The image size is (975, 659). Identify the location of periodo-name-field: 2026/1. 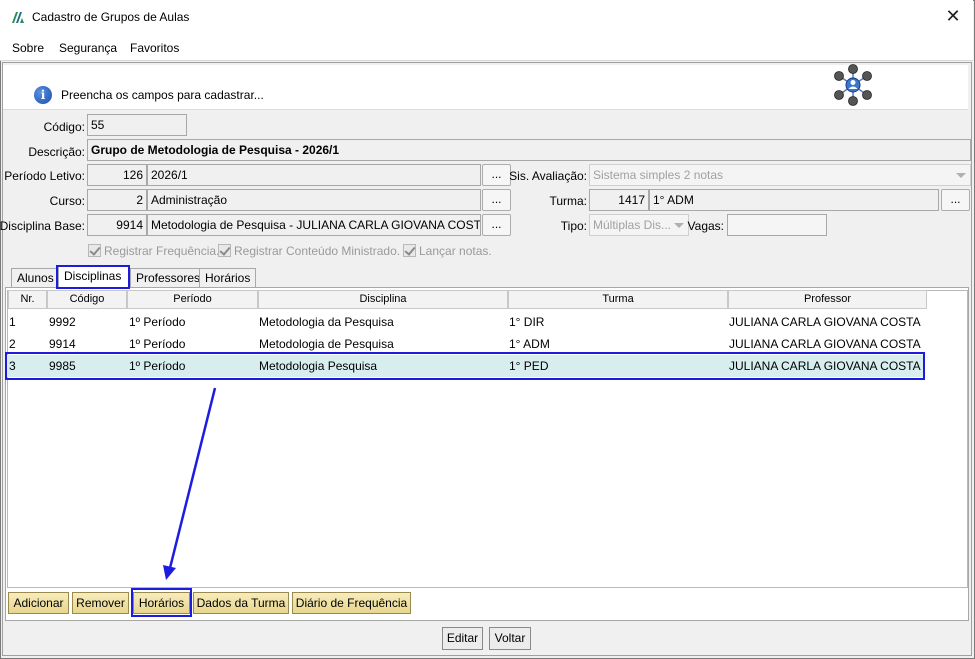
(314, 175).